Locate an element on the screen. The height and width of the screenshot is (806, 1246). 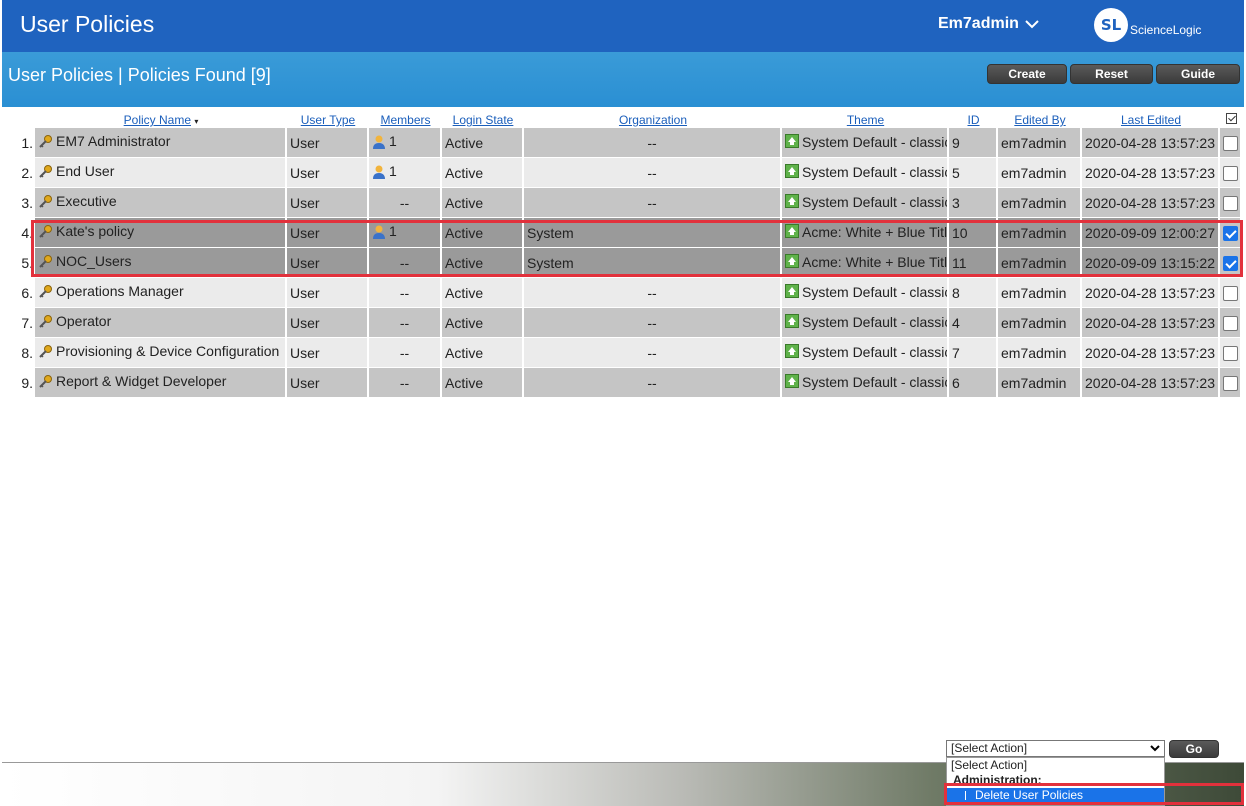
organization-cell: System is located at coordinates (653, 263).